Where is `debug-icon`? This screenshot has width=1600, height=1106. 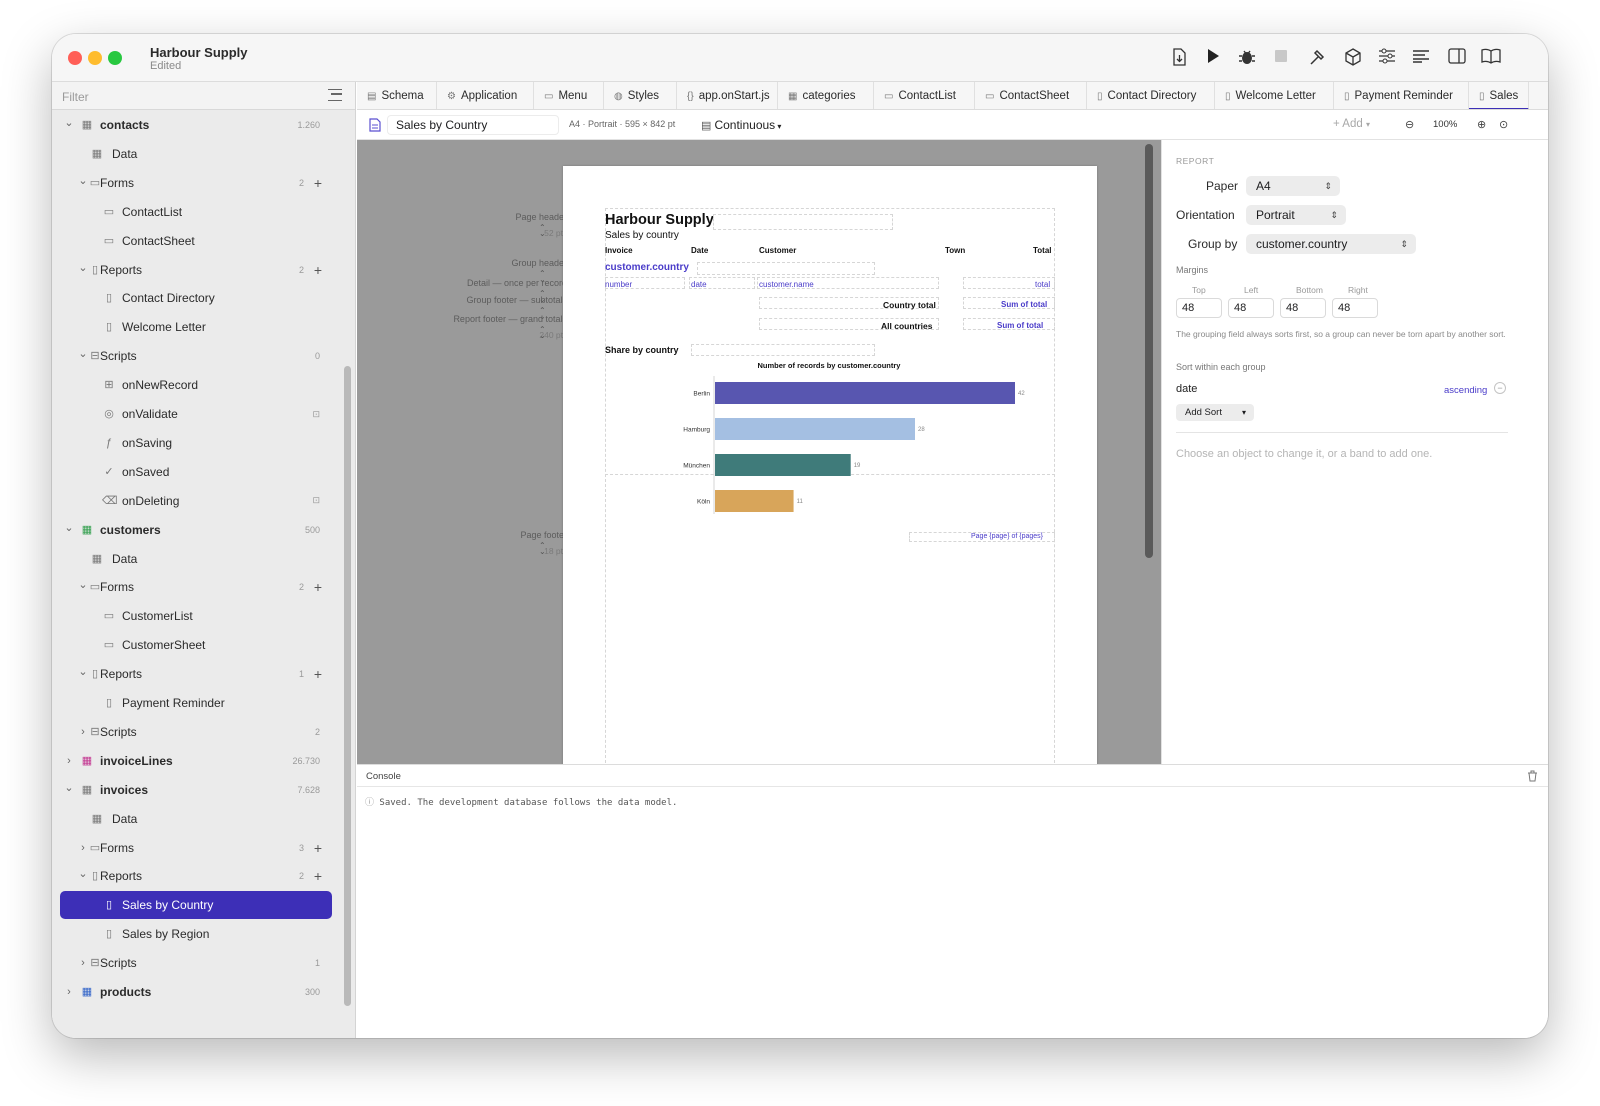
debug-icon is located at coordinates (1247, 59).